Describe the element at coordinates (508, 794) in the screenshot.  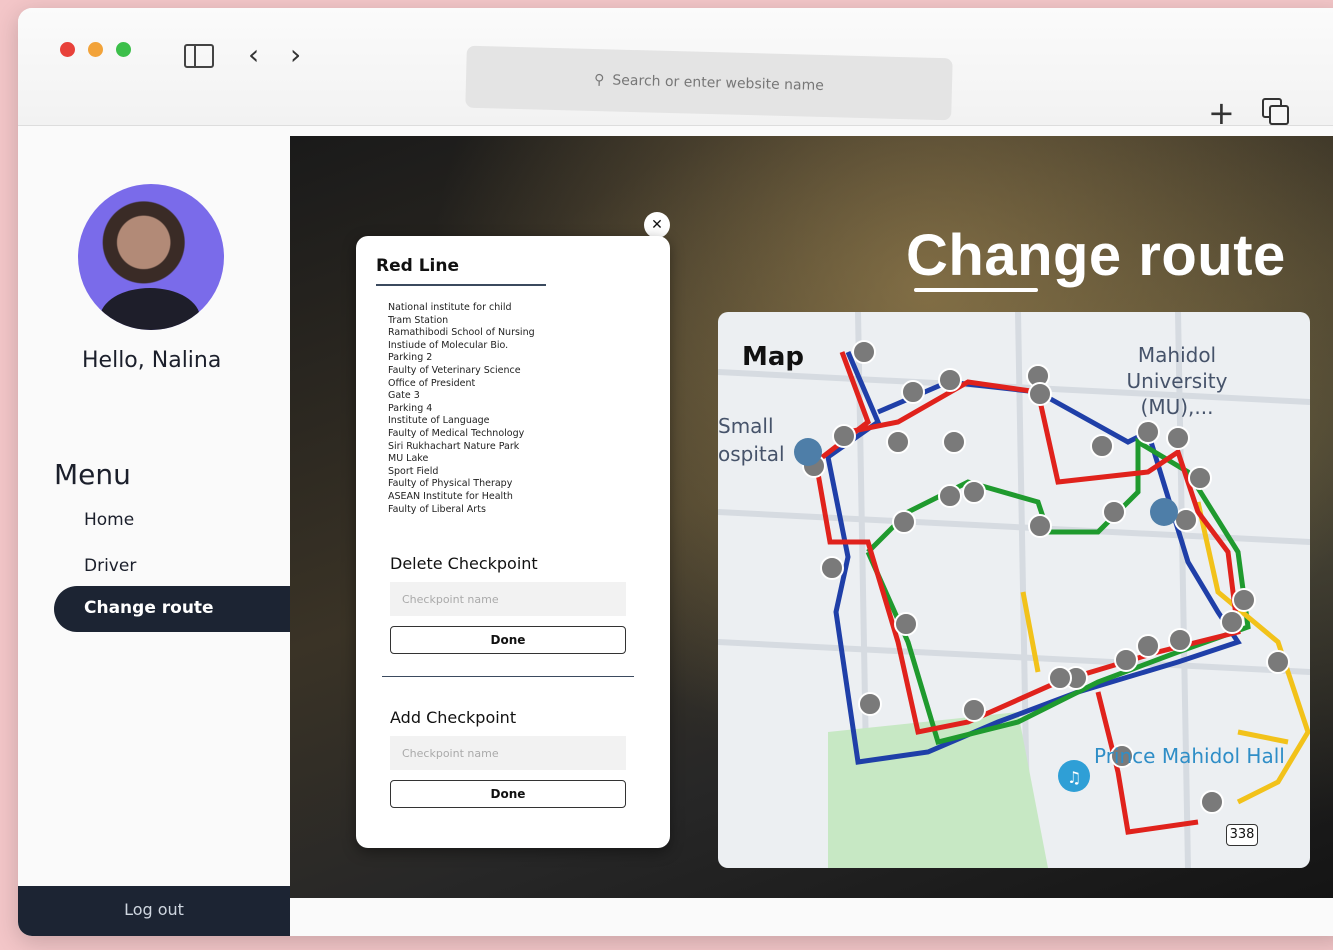
I see `add-done-button: Done` at that location.